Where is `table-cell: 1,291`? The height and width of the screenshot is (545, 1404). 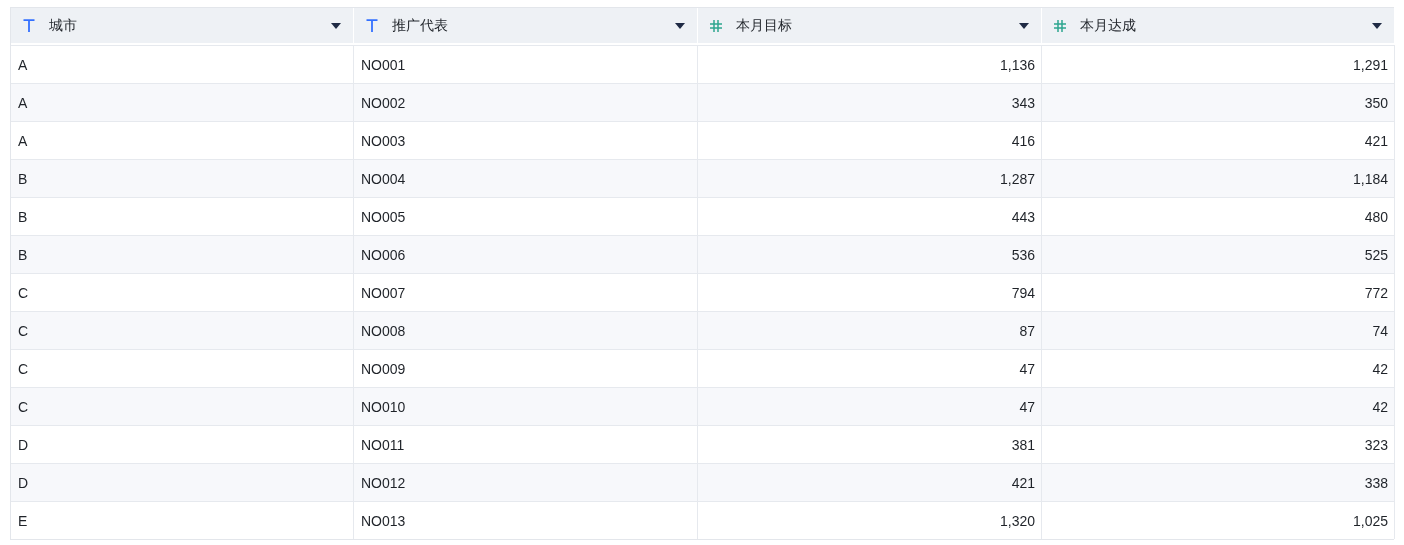
table-cell: 1,291 is located at coordinates (1370, 64).